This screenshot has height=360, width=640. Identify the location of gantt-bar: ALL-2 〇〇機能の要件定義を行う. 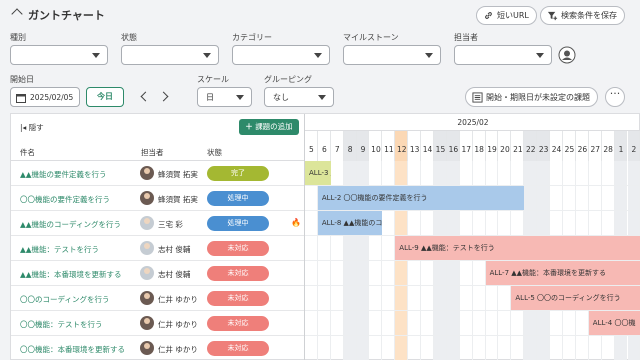
(421, 198).